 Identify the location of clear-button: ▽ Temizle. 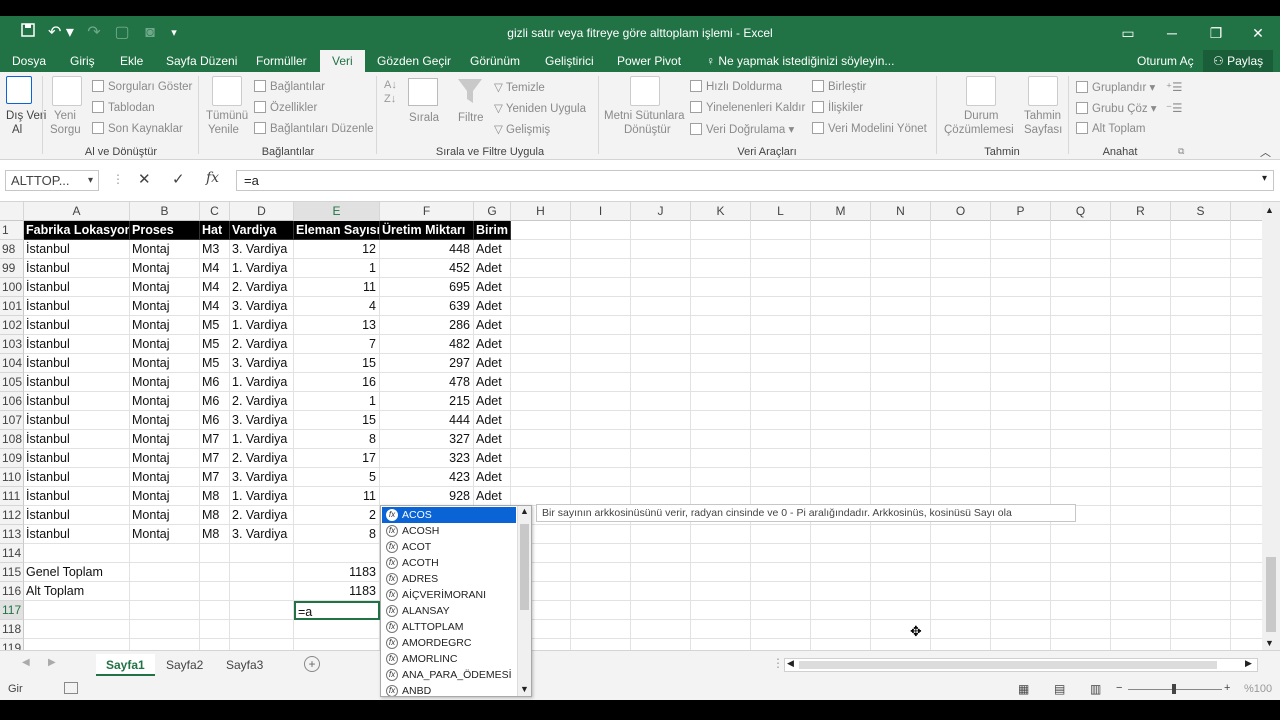
(519, 87).